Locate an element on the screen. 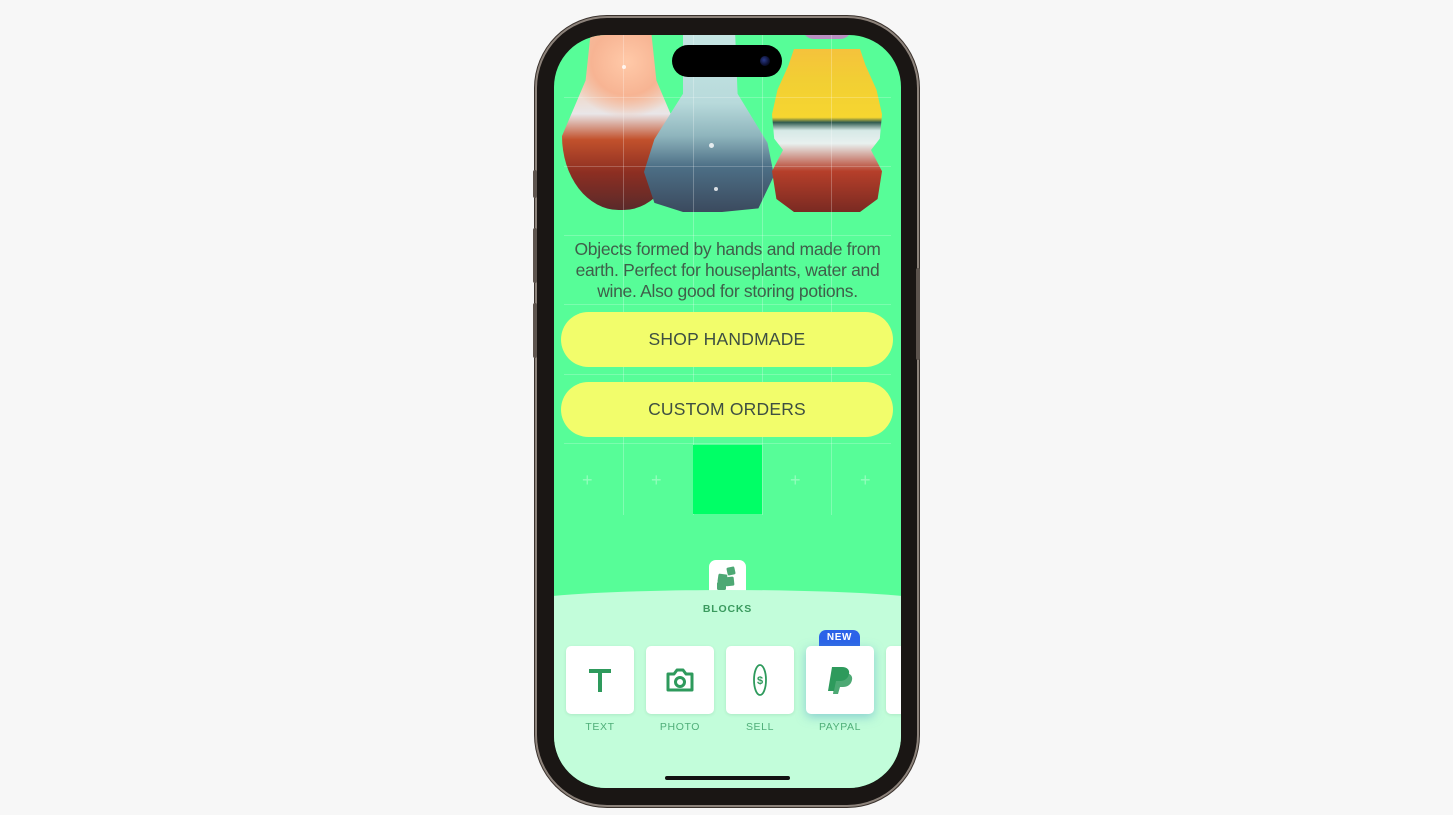  blocks-section-label: BLOCKS is located at coordinates (727, 609).